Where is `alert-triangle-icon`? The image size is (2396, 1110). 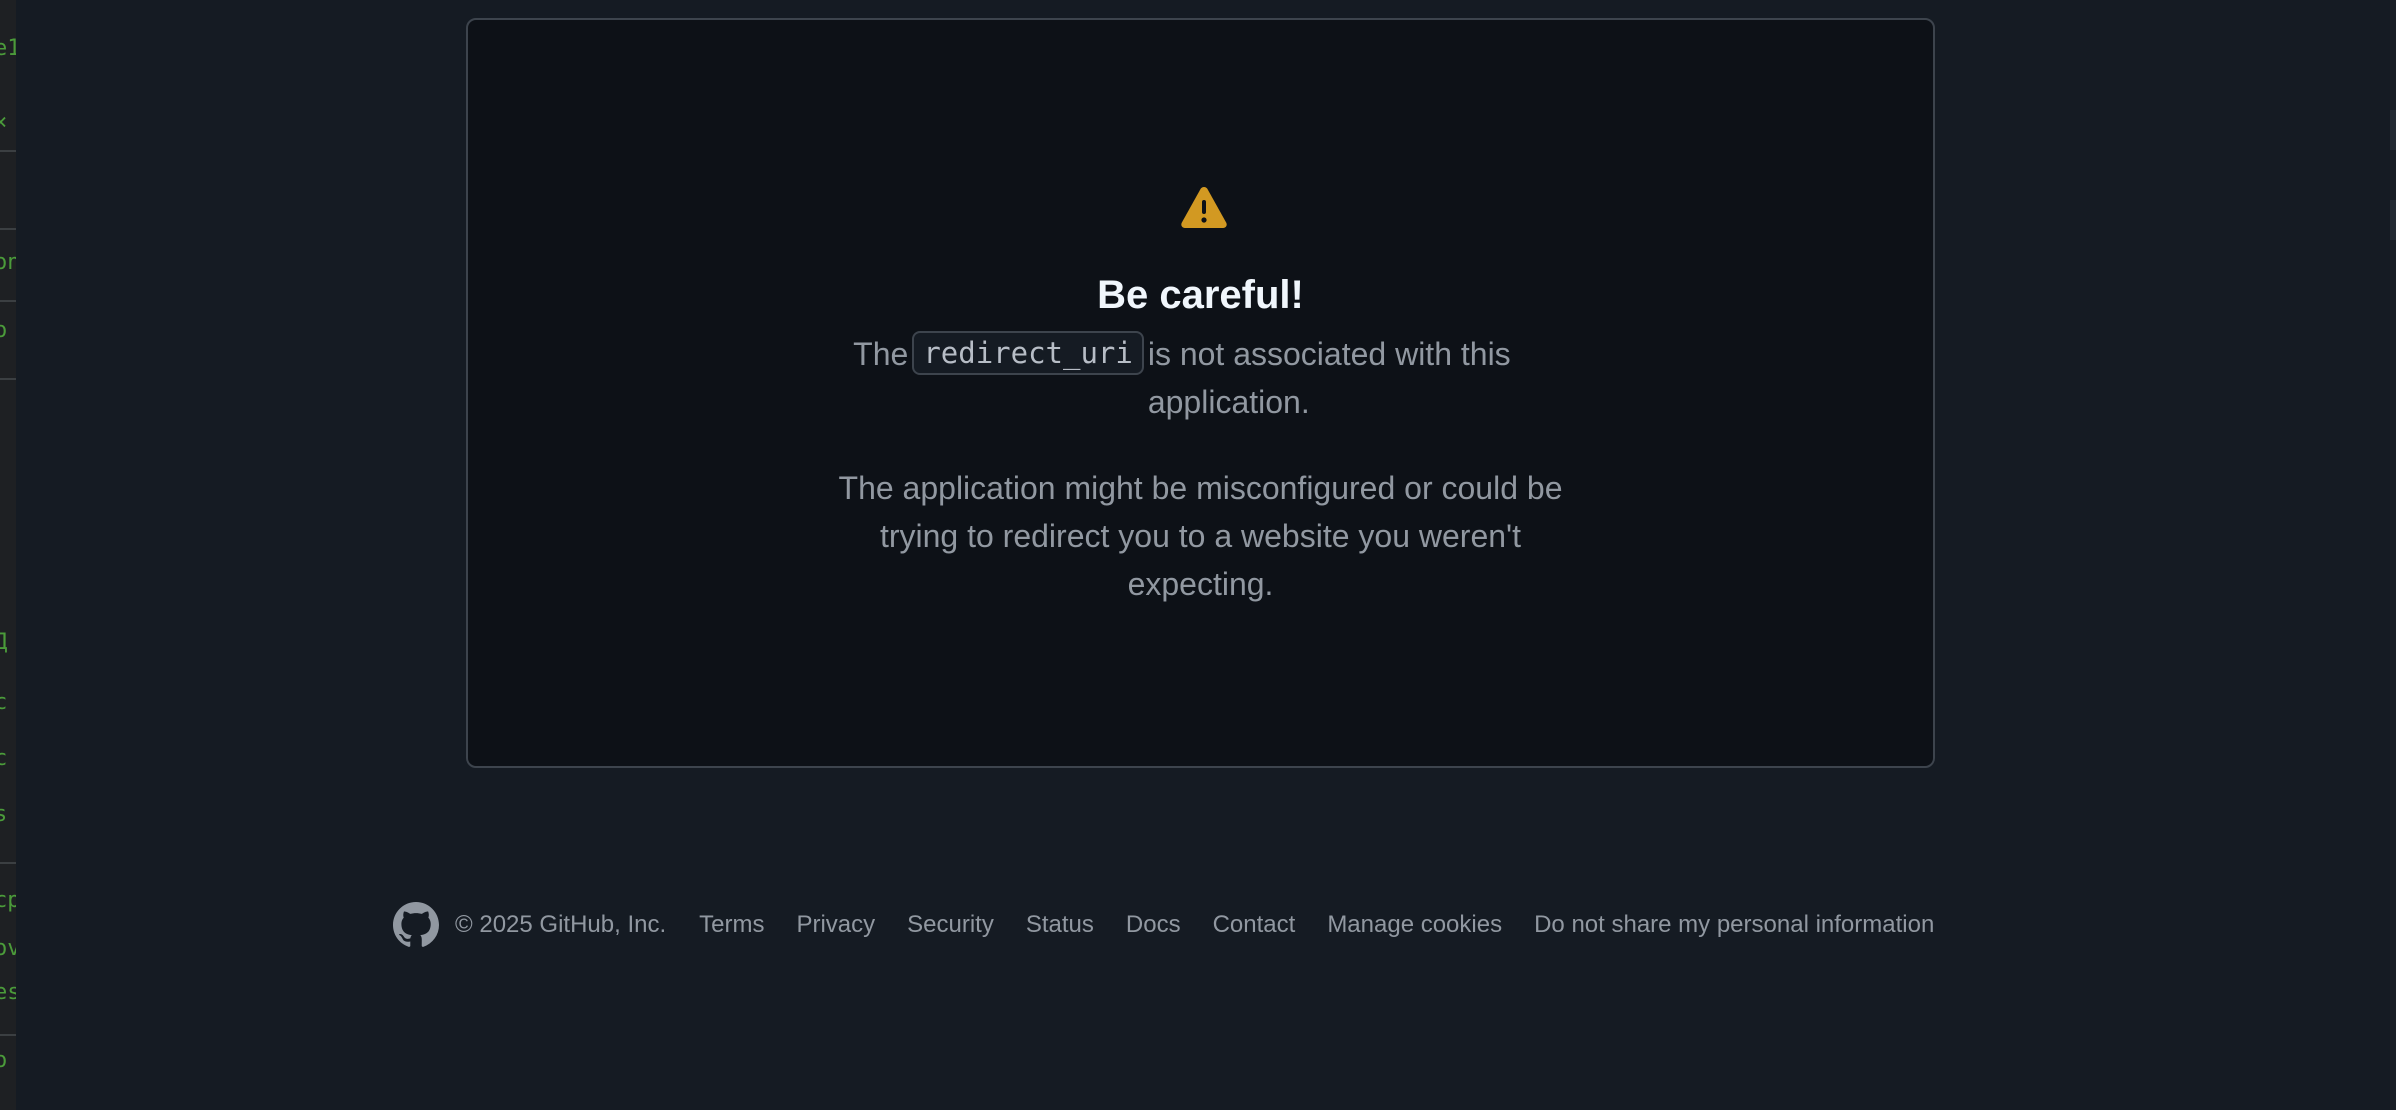
alert-triangle-icon is located at coordinates (1204, 207).